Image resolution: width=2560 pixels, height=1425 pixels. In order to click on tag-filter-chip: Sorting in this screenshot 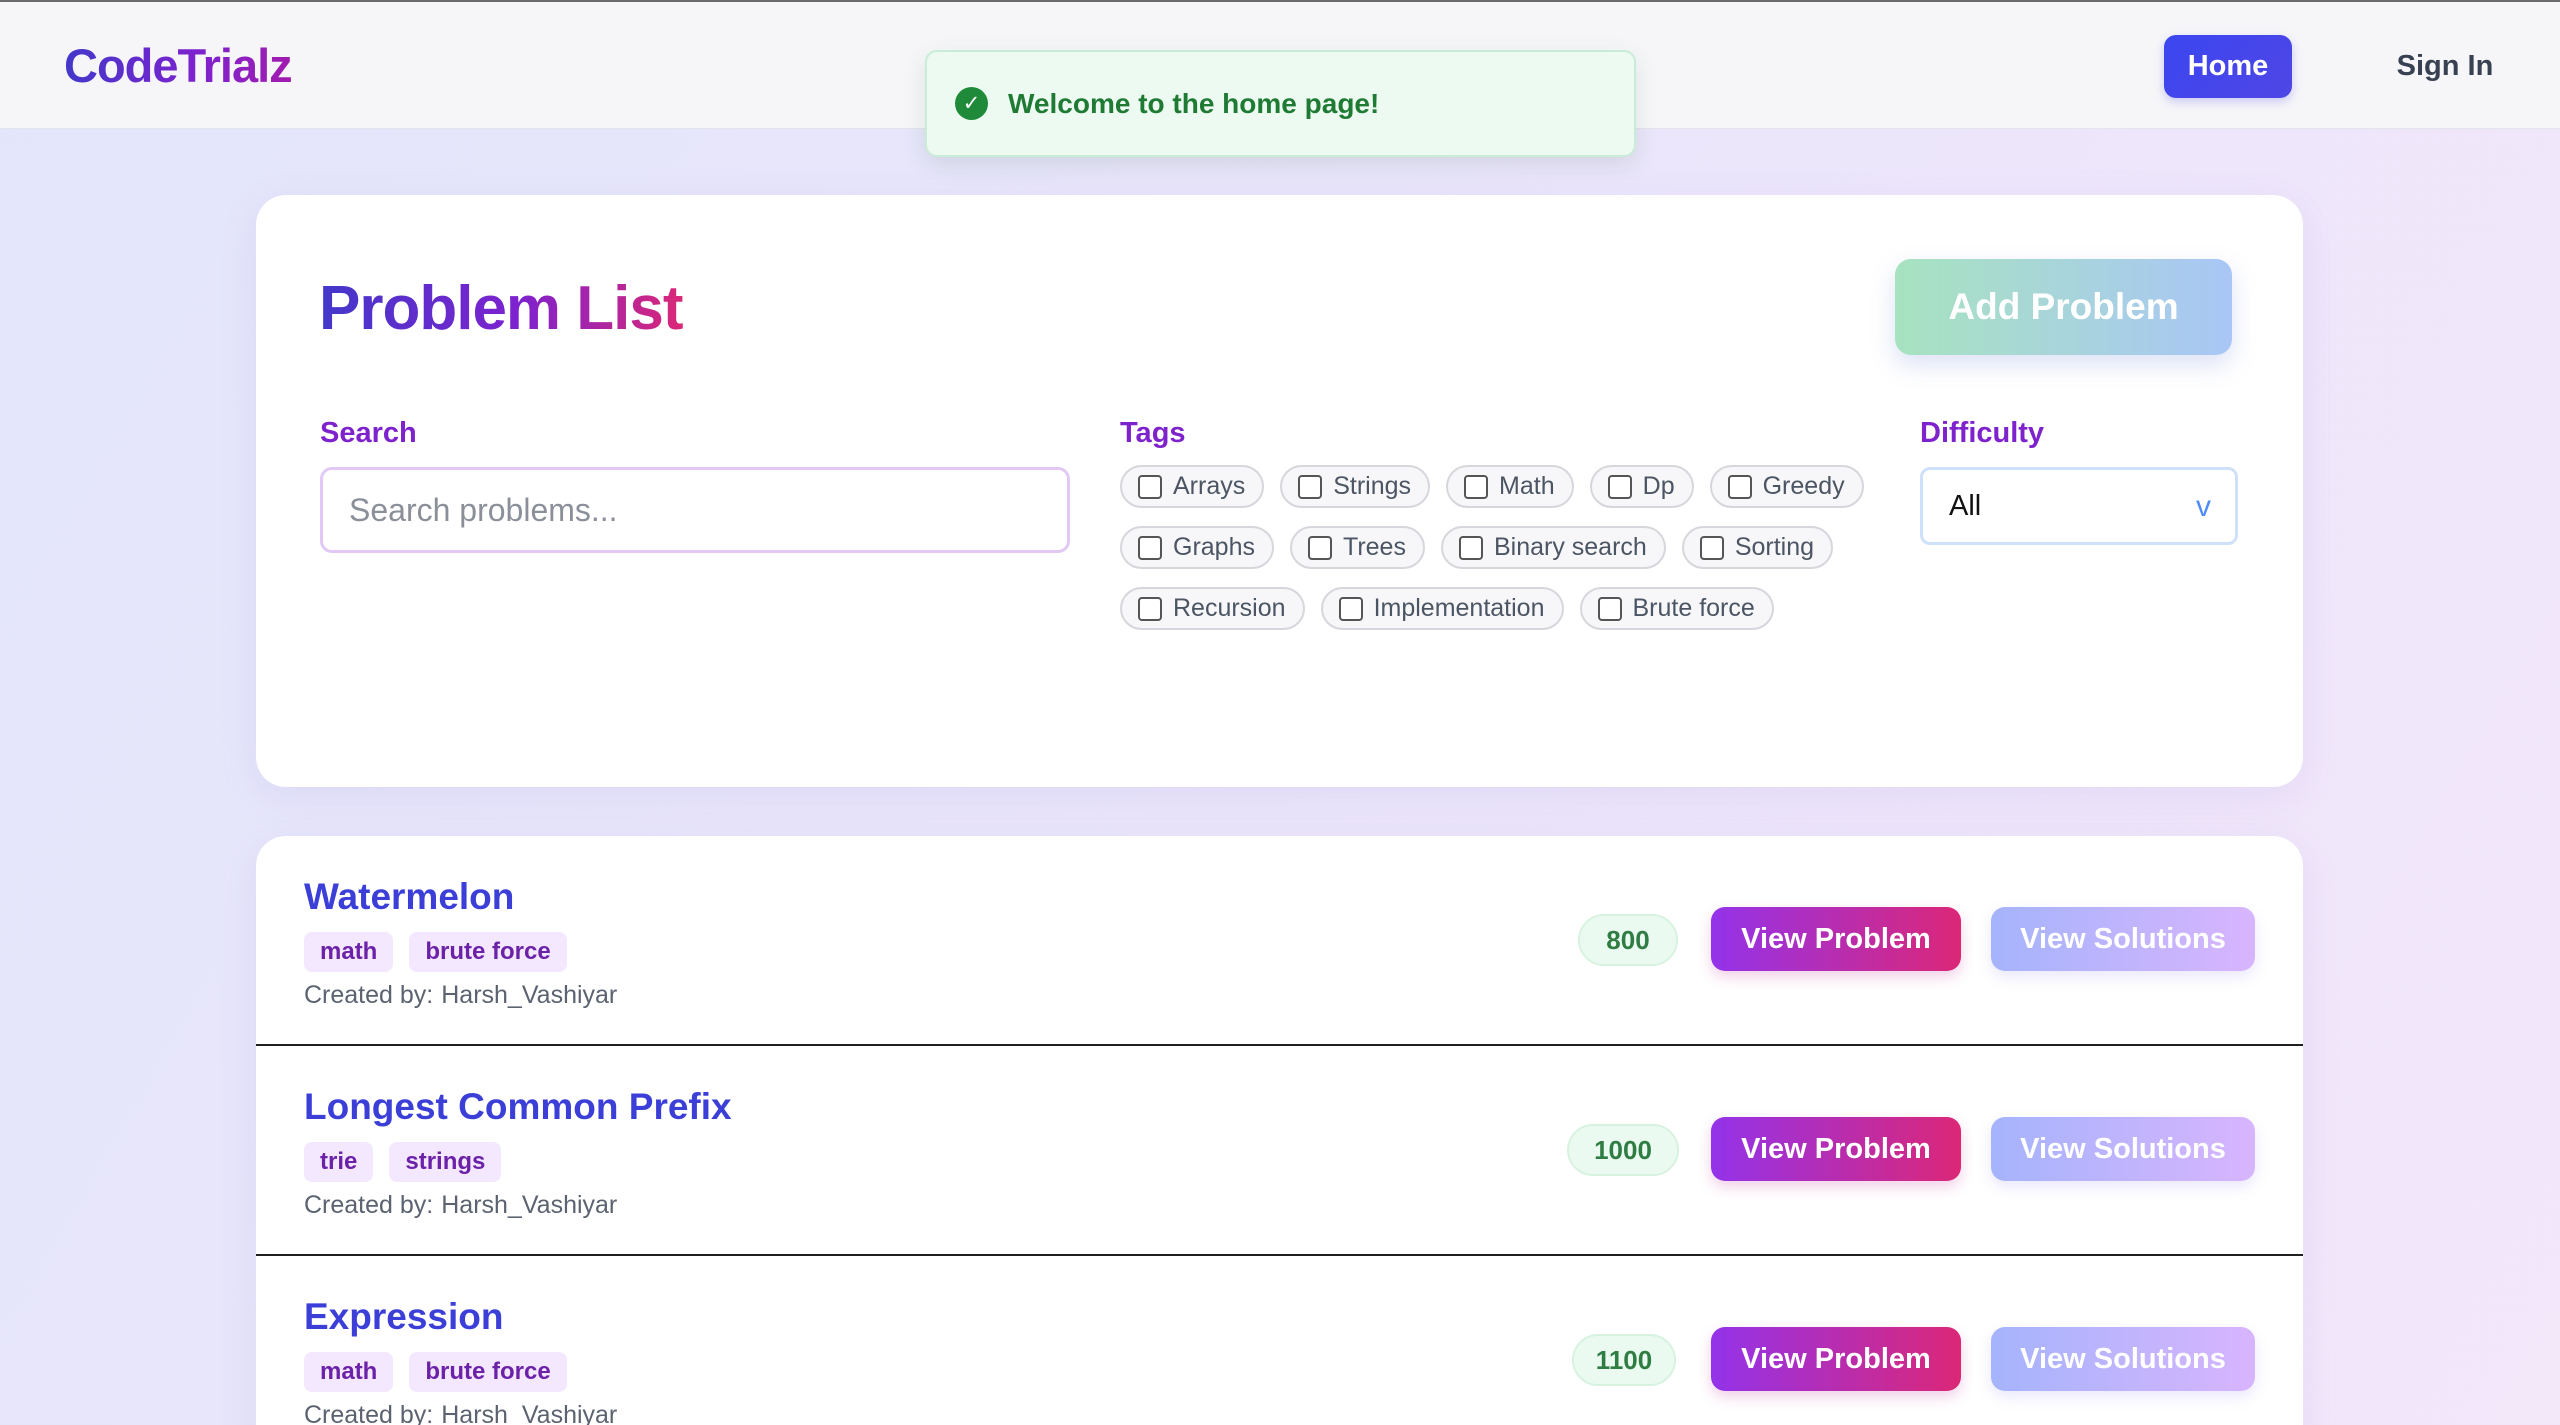, I will do `click(1757, 547)`.